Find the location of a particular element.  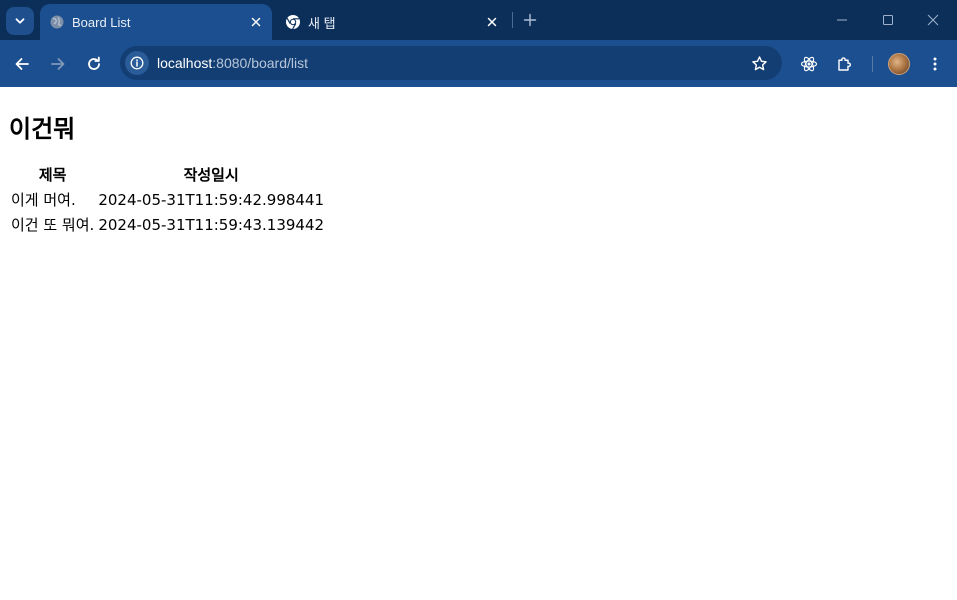

table-header-row: 제목 작성일시 is located at coordinates (167, 174).